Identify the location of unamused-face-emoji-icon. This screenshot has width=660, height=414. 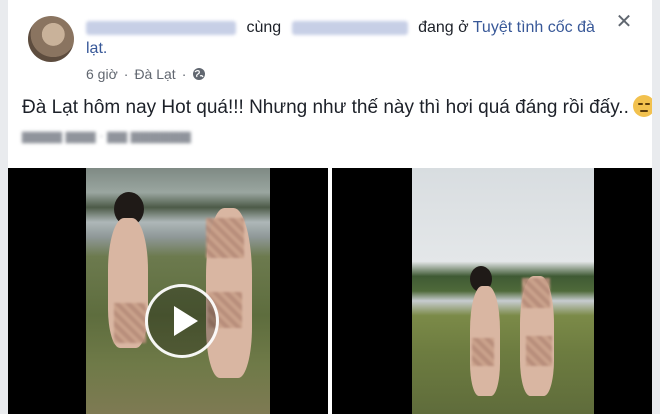
(642, 106).